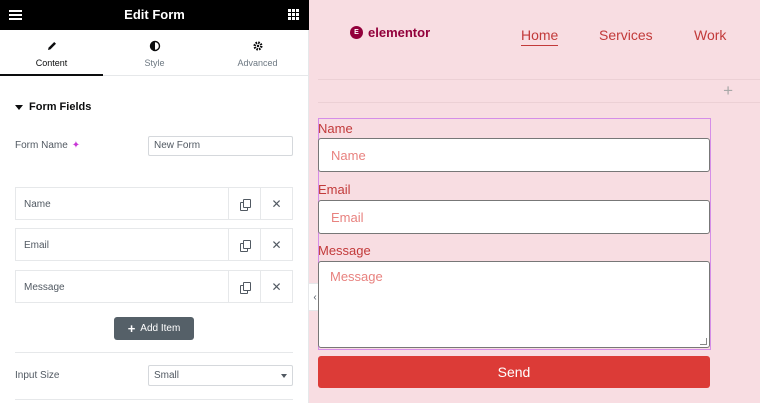 This screenshot has height=403, width=760. Describe the element at coordinates (334, 189) in the screenshot. I see `email-field-label: Email` at that location.